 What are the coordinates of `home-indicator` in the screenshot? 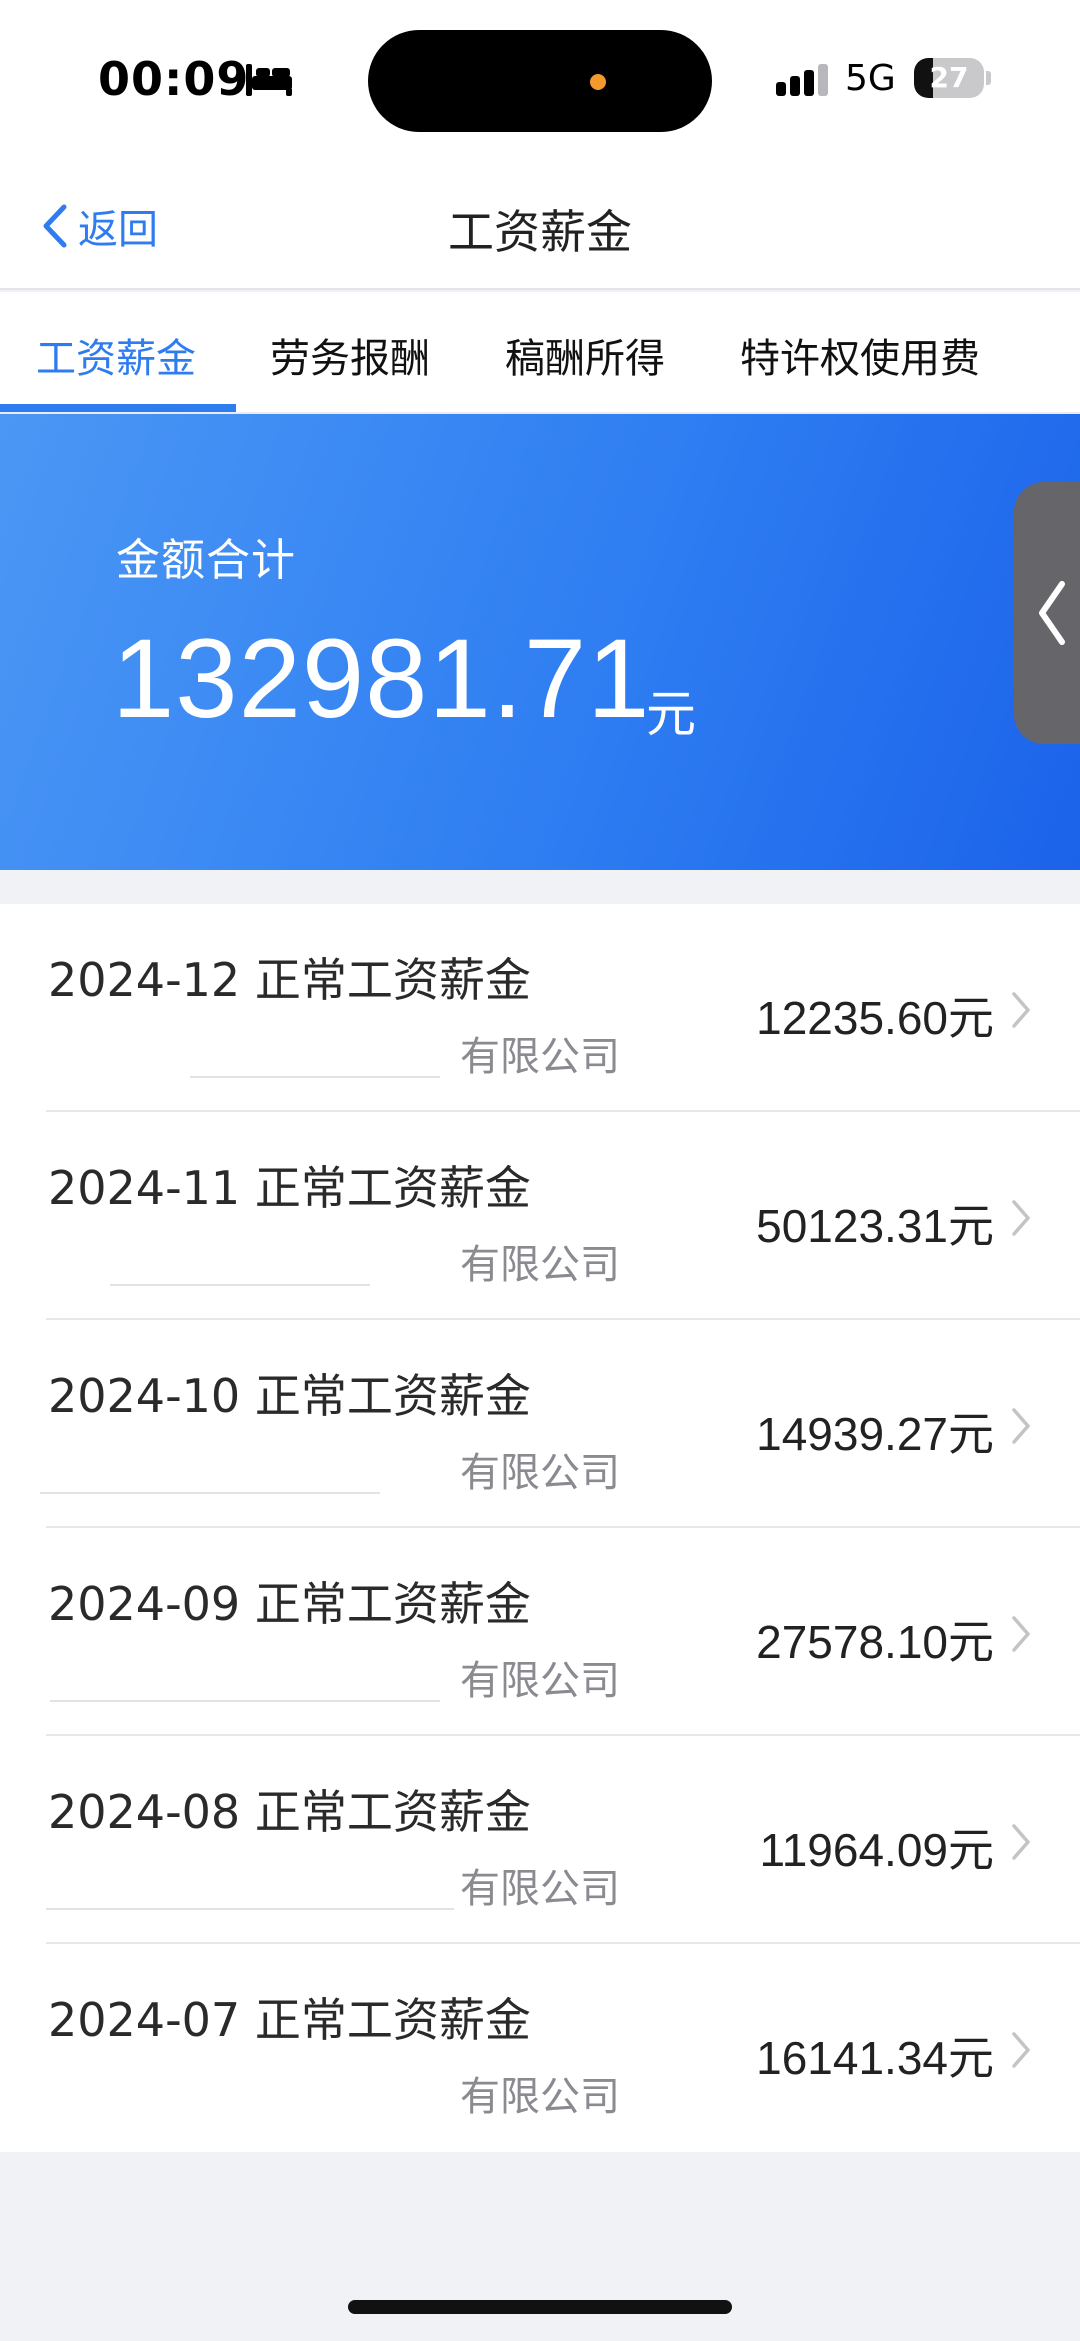 It's located at (540, 2307).